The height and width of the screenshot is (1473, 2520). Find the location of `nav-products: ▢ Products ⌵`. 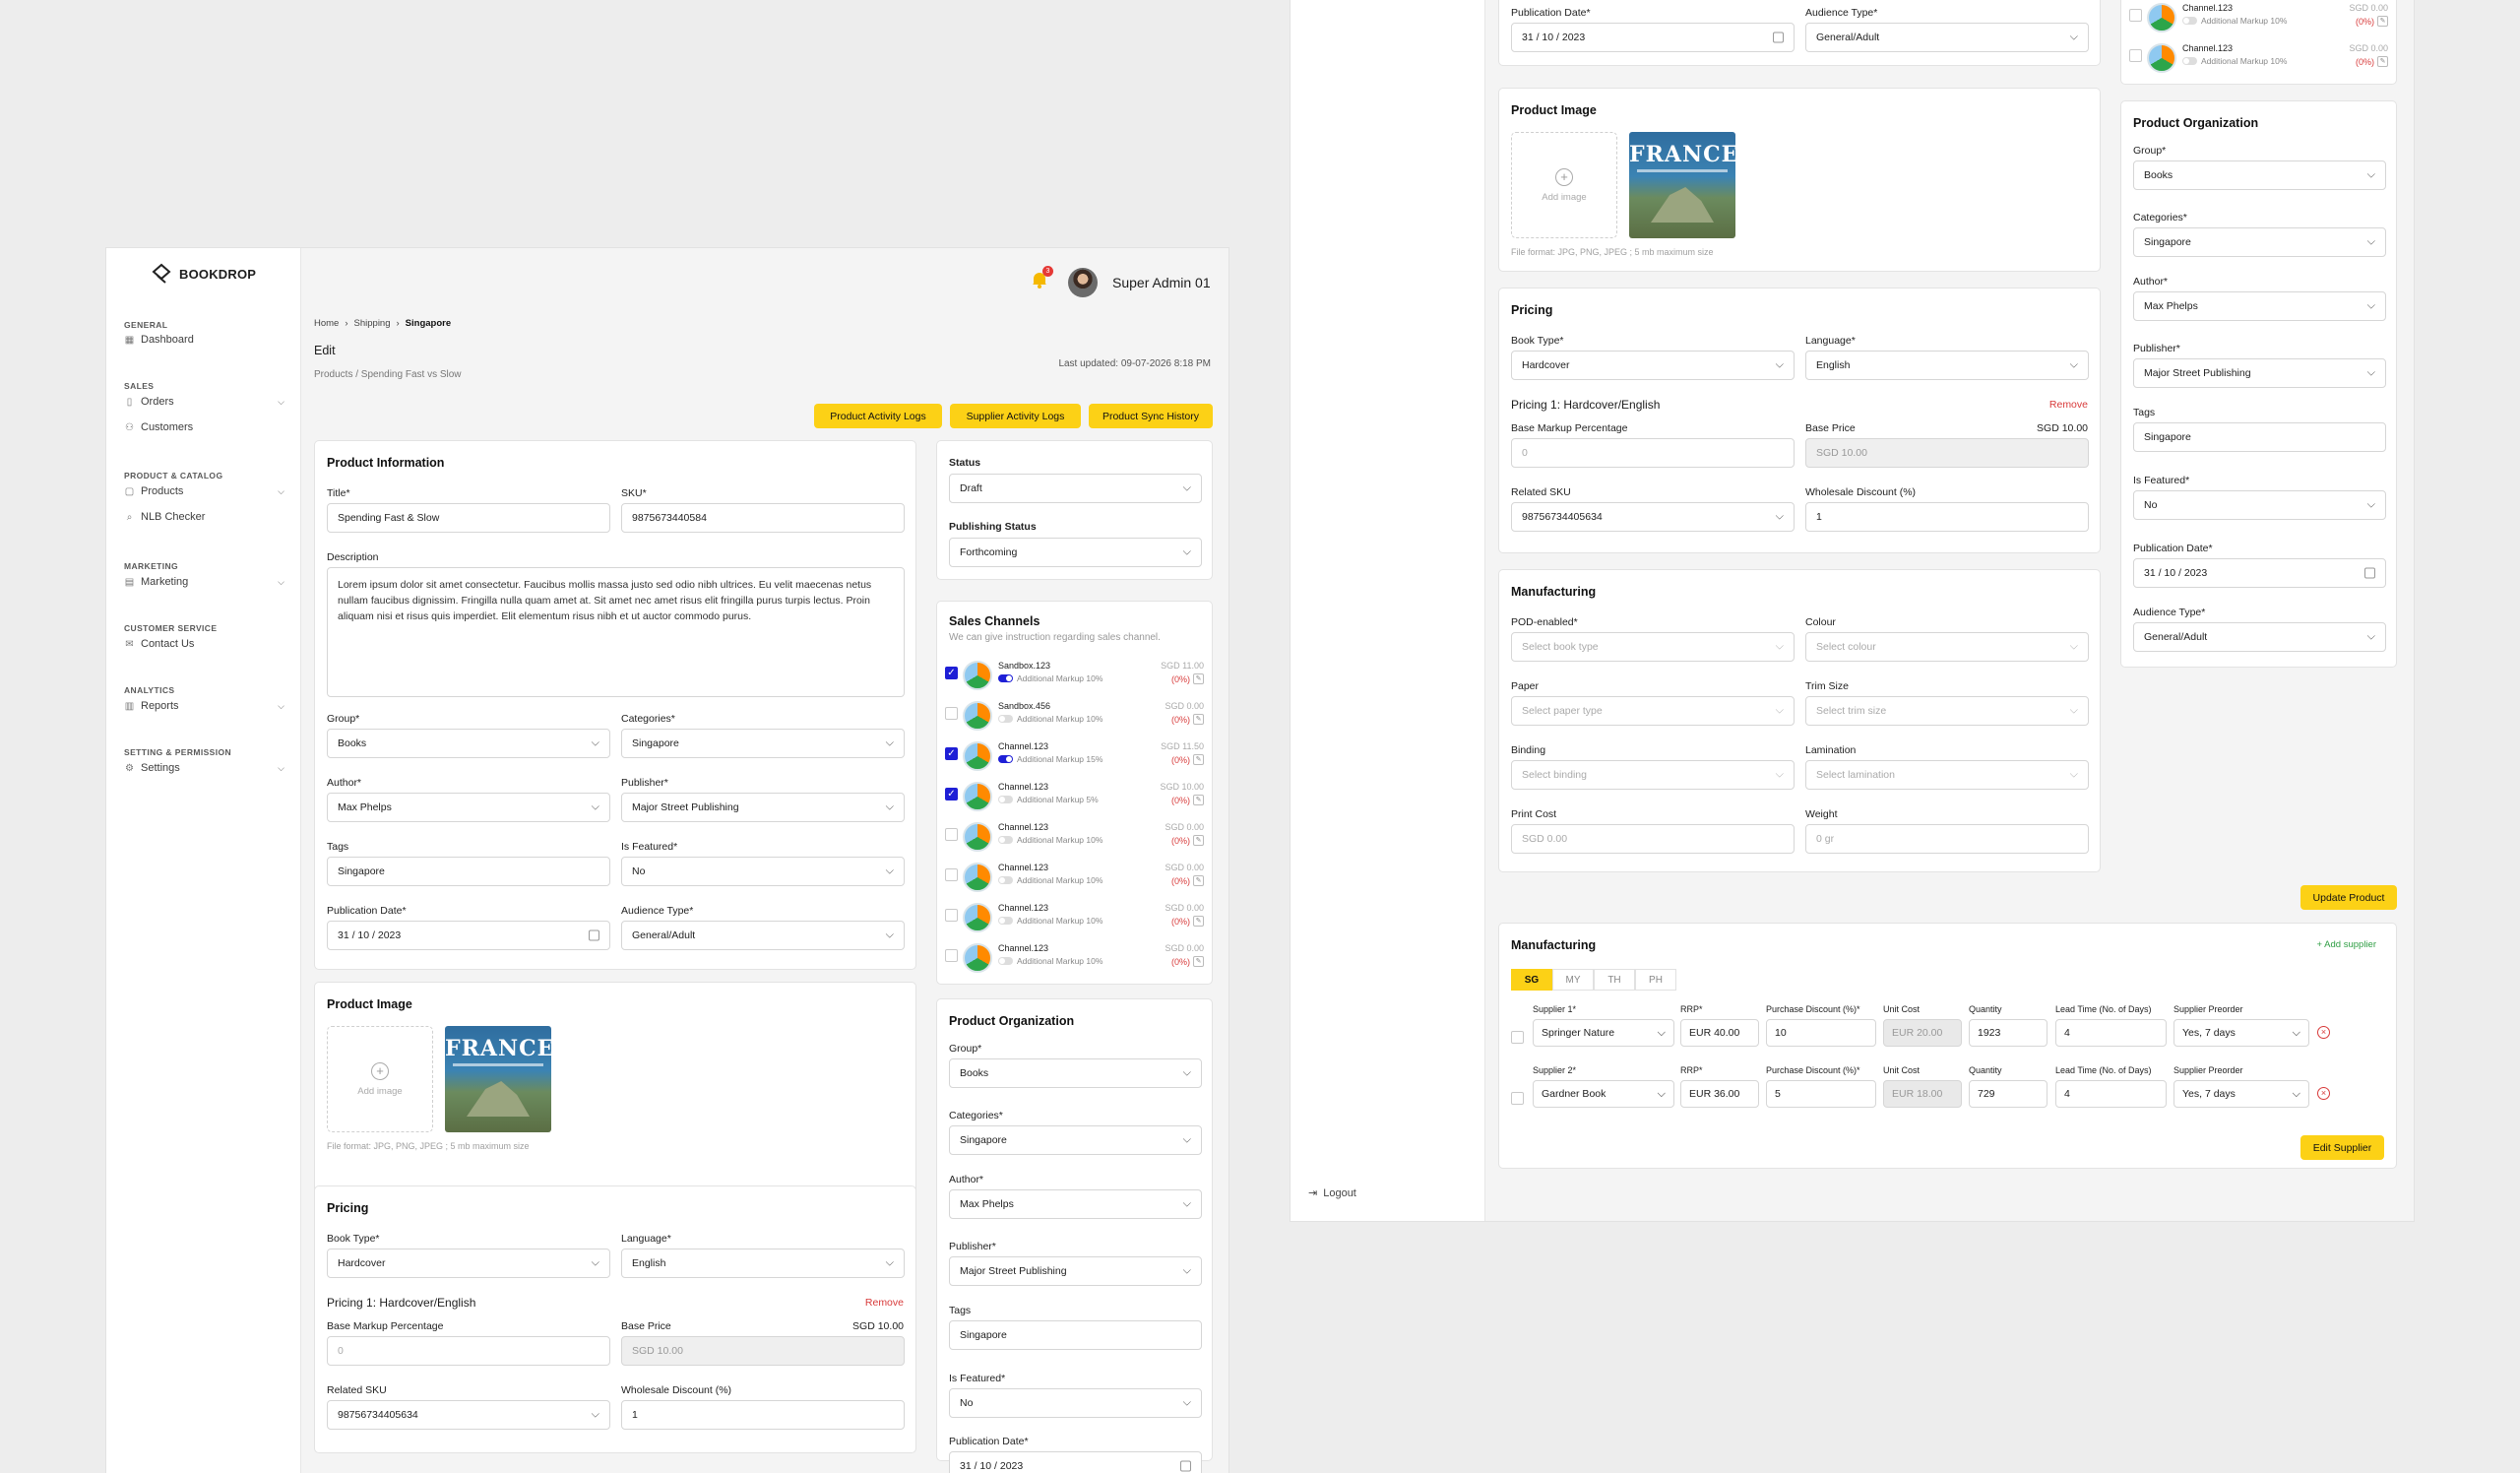

nav-products: ▢ Products ⌵ is located at coordinates (204, 491).